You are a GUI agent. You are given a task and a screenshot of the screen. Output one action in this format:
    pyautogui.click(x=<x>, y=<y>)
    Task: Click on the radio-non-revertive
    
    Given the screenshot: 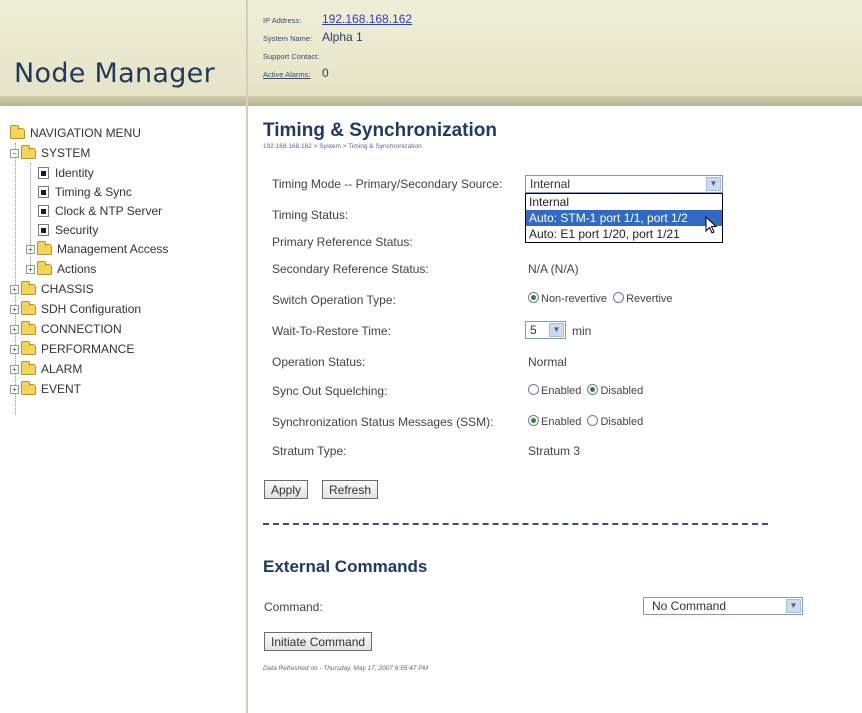 What is the action you would take?
    pyautogui.click(x=533, y=297)
    